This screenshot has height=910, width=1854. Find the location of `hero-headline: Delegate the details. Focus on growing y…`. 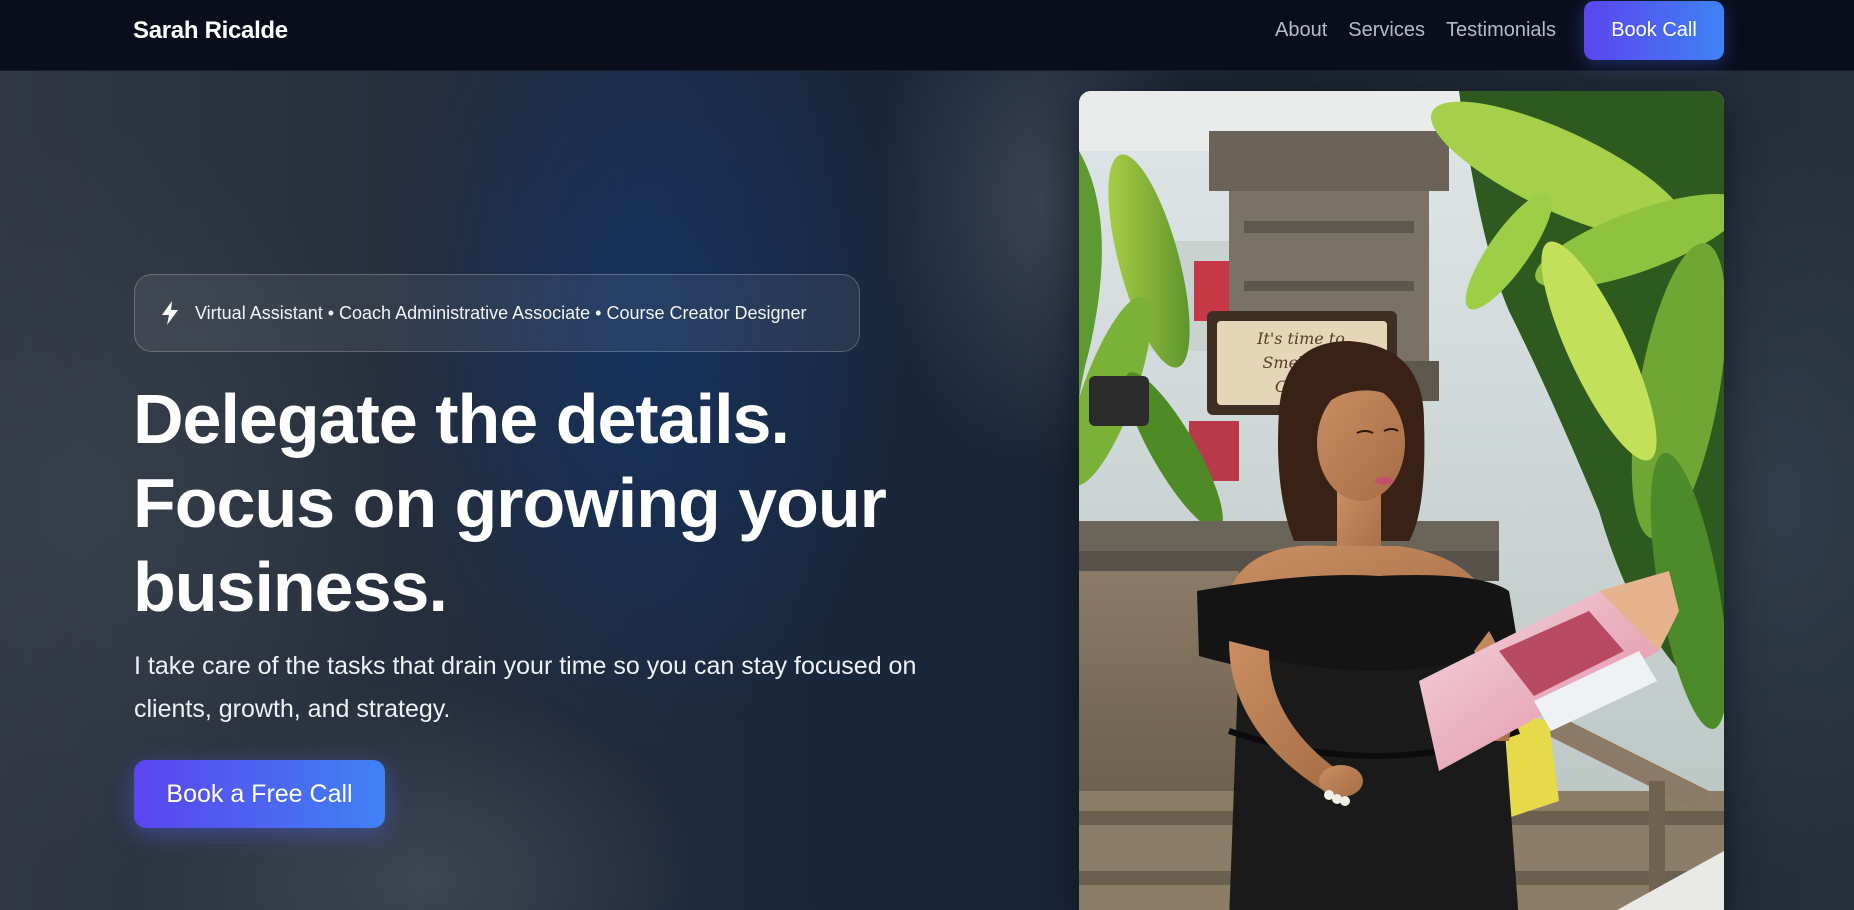

hero-headline: Delegate the details. Focus on growing y… is located at coordinates (543, 503).